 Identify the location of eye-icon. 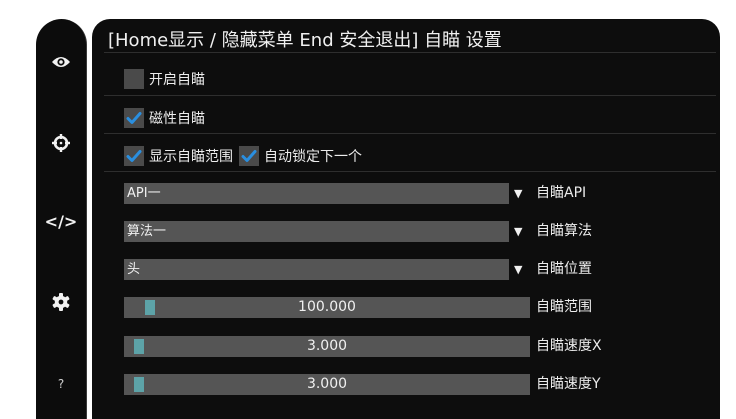
(61, 62).